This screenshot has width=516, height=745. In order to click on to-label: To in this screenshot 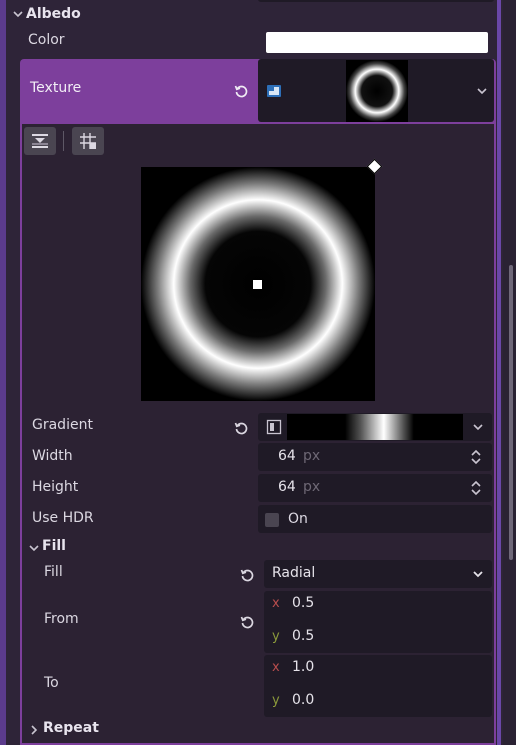, I will do `click(51, 683)`.